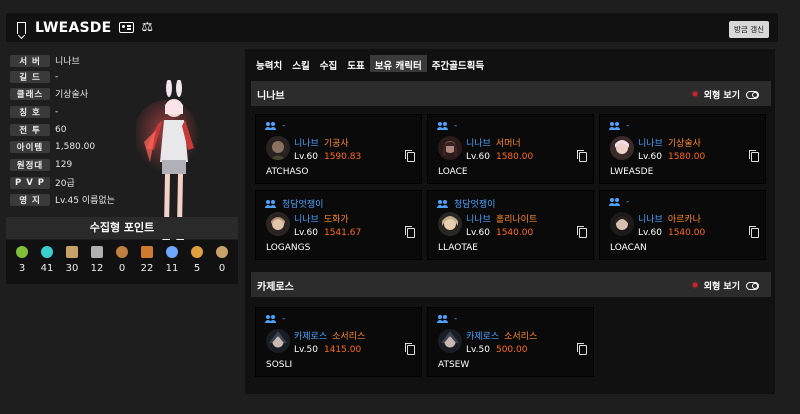 Image resolution: width=800 pixels, height=414 pixels. What do you see at coordinates (511, 350) in the screenshot?
I see `item-level: 500.00` at bounding box center [511, 350].